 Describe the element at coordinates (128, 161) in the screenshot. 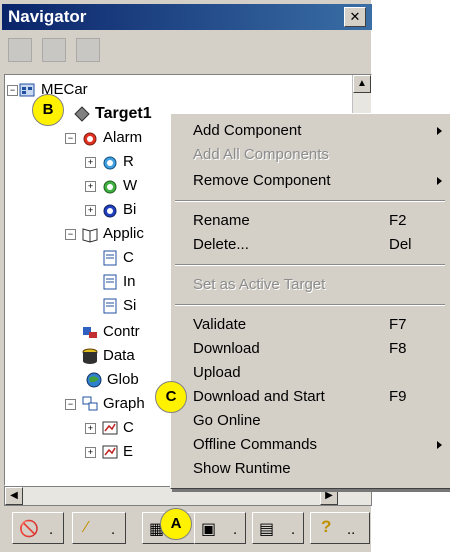

I see `tree-label: R` at that location.